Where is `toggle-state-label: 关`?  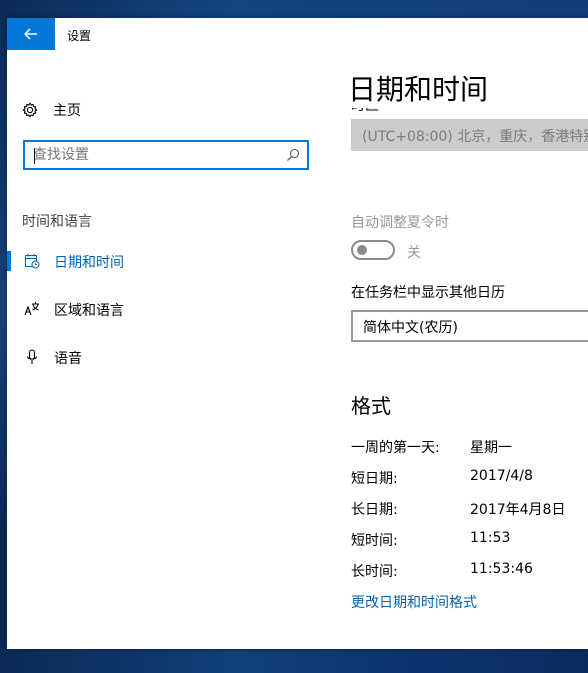
toggle-state-label: 关 is located at coordinates (414, 253).